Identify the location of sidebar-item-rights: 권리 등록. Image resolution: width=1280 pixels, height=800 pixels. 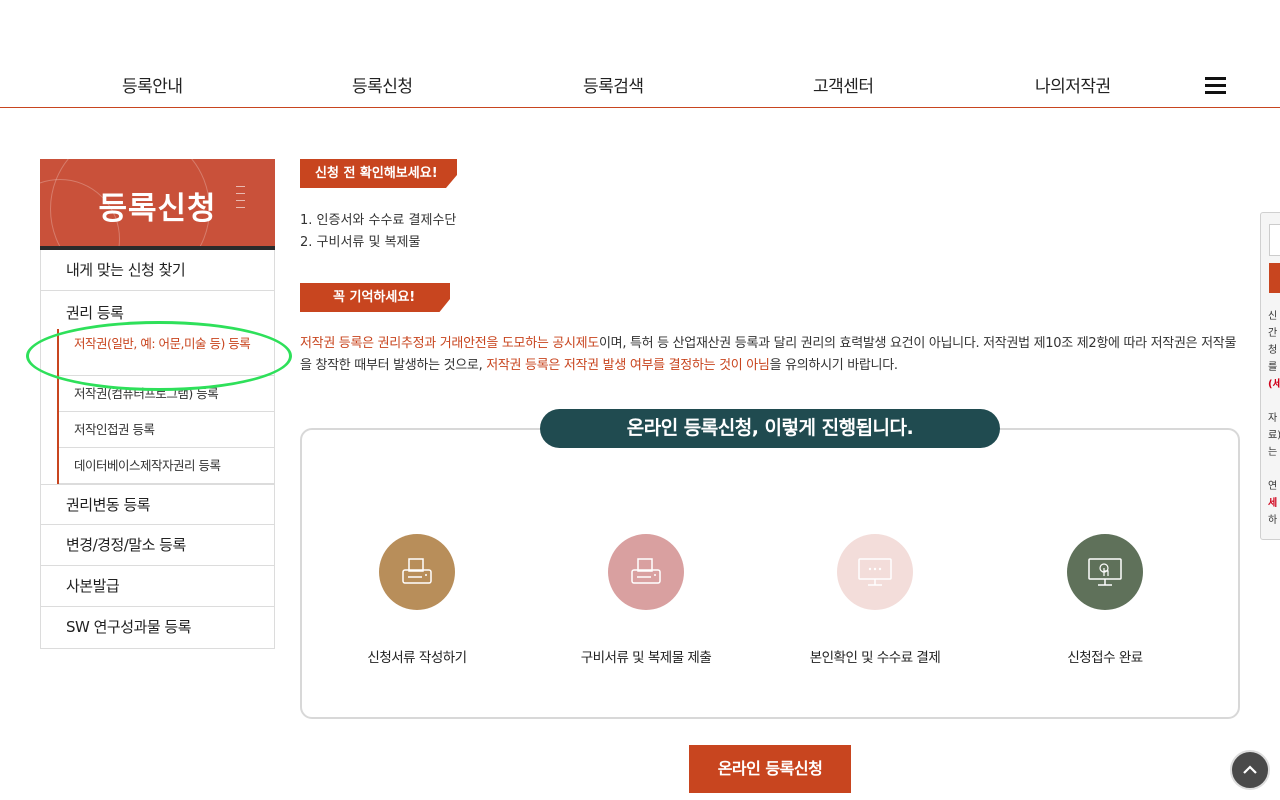
(157, 310).